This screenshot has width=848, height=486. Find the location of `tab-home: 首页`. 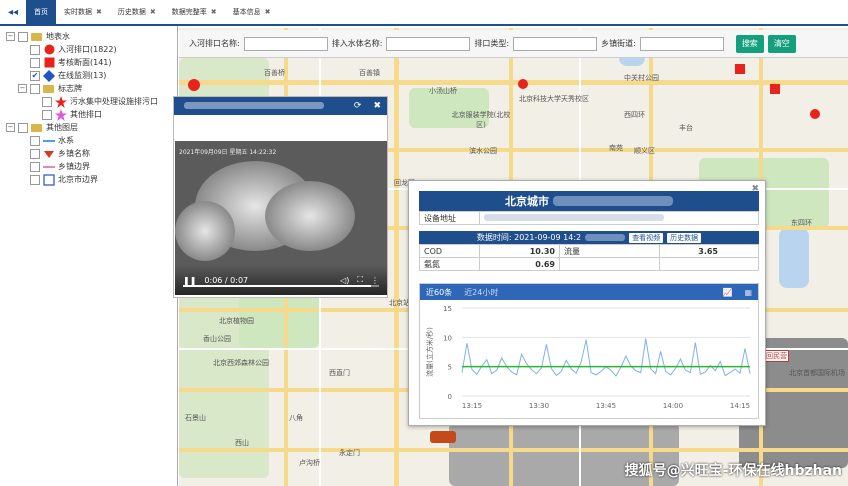

tab-home: 首页 is located at coordinates (41, 12).